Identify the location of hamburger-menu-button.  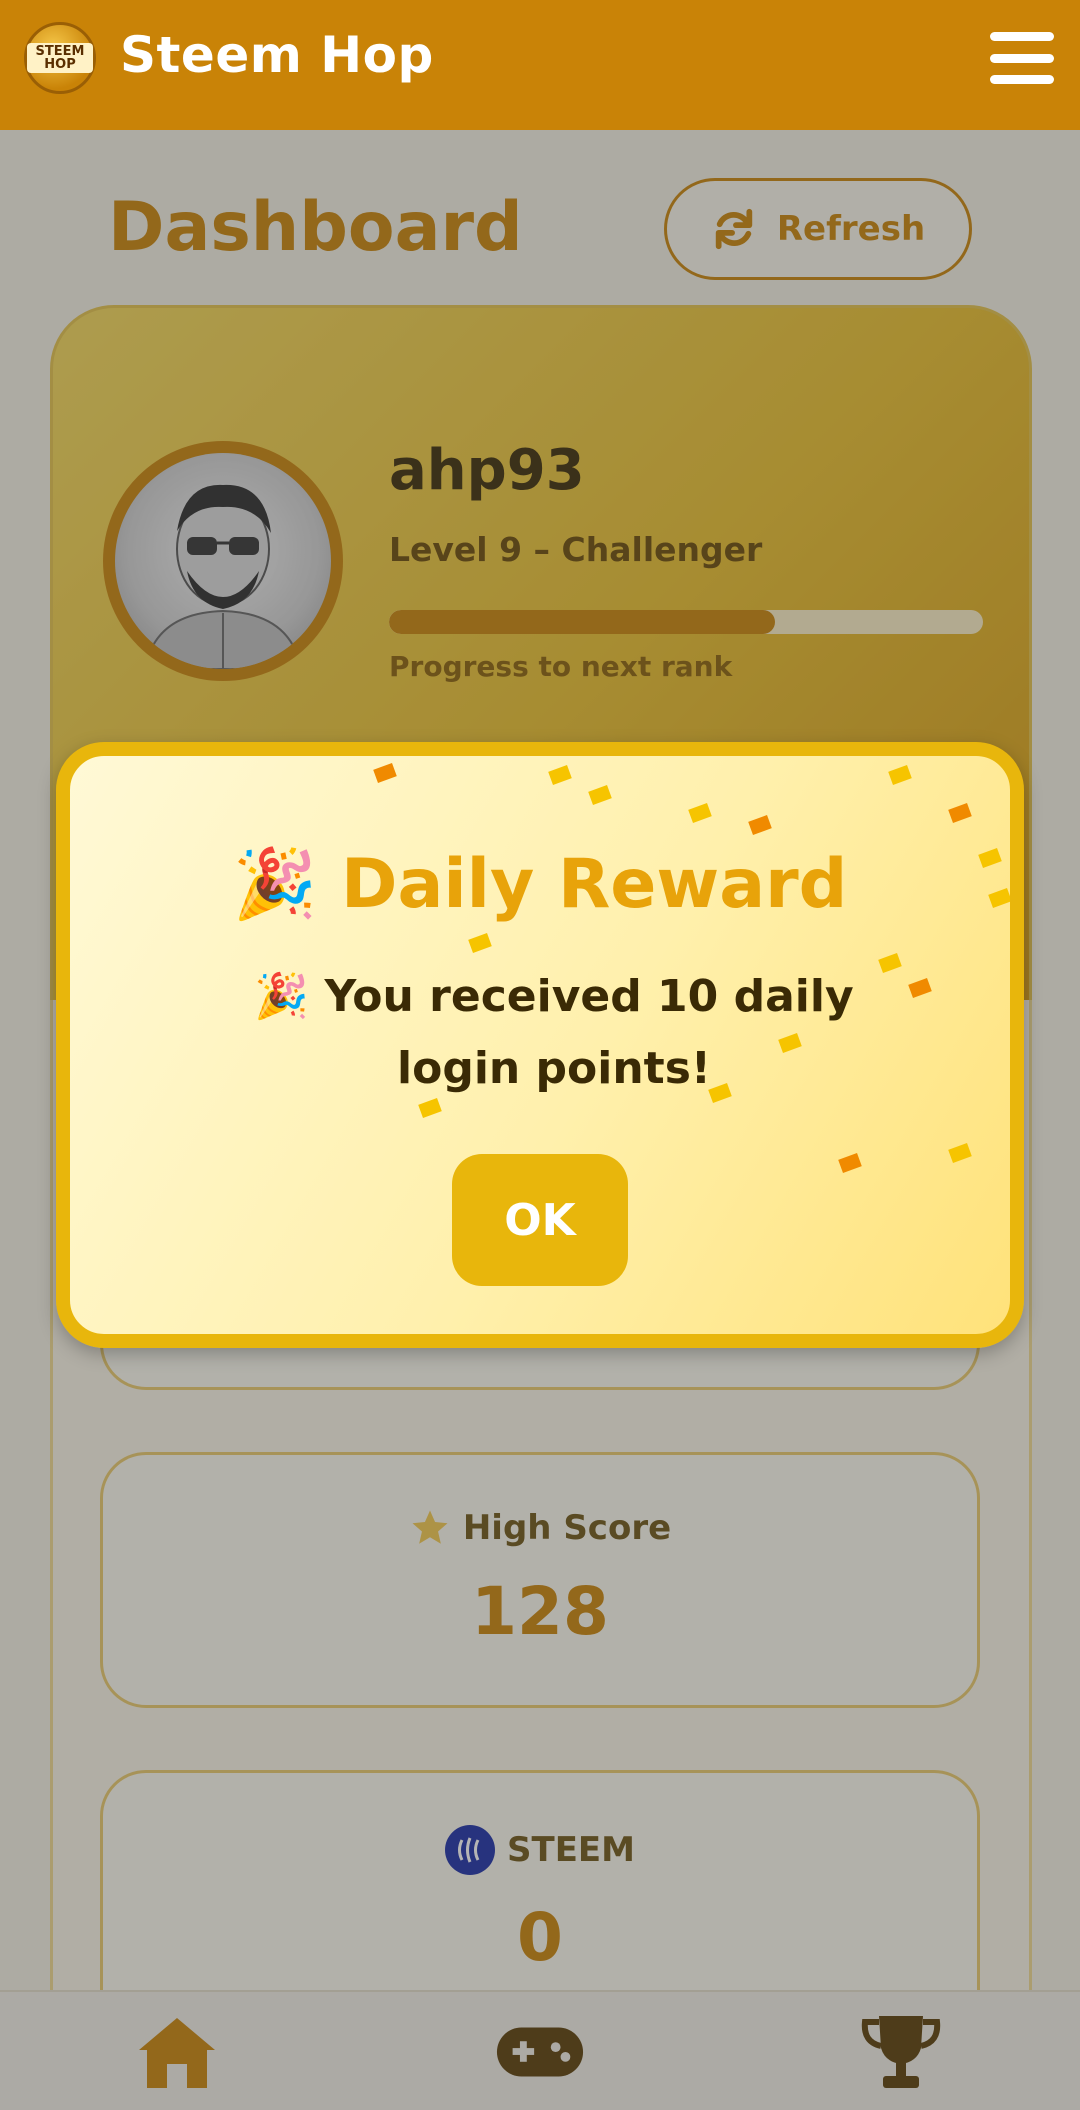
(1022, 58).